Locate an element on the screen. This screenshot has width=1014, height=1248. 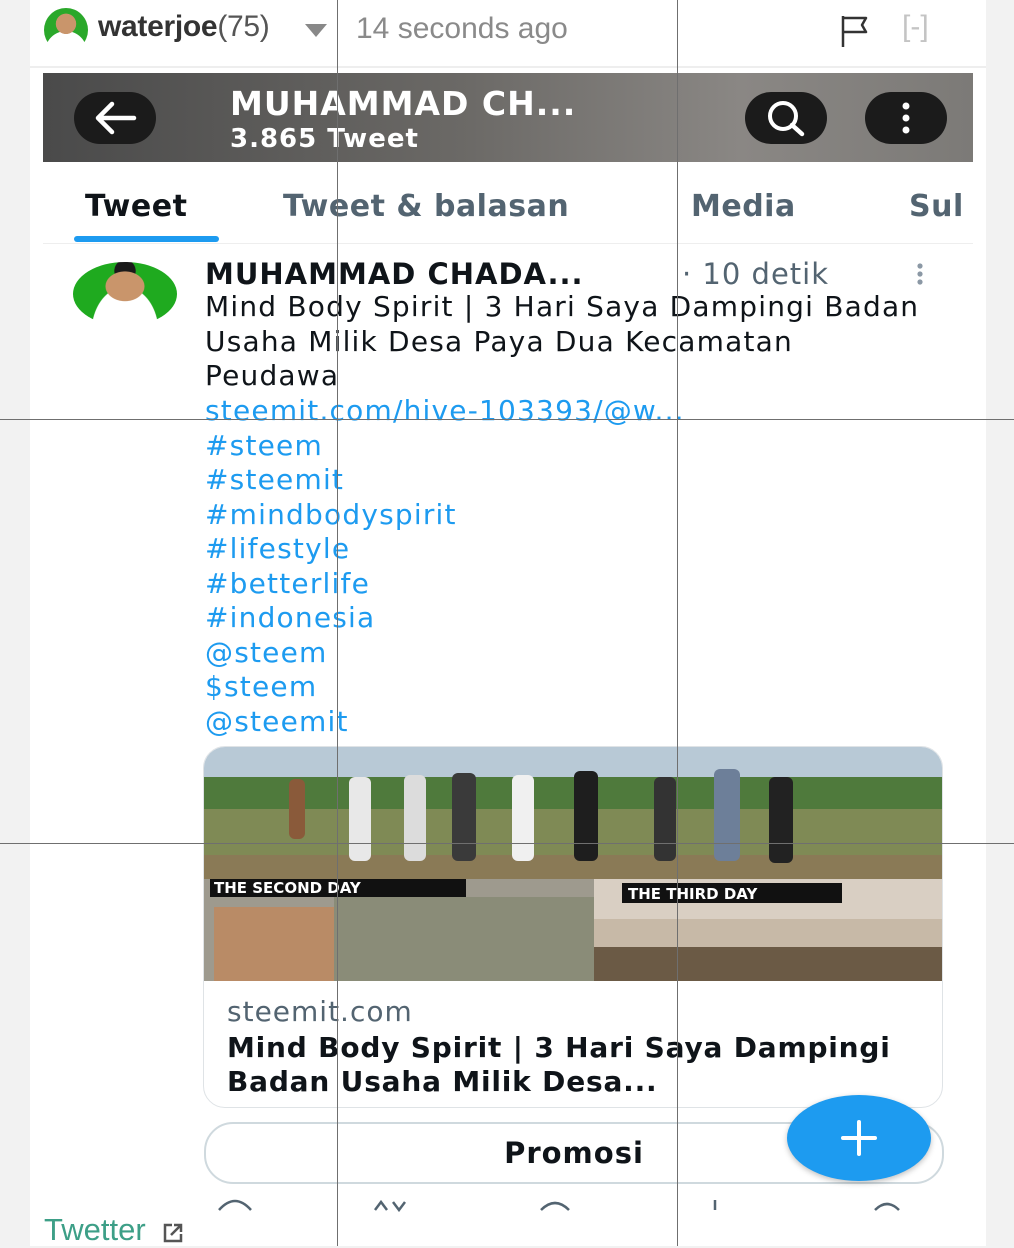
compose-tweet-button is located at coordinates (859, 1138).